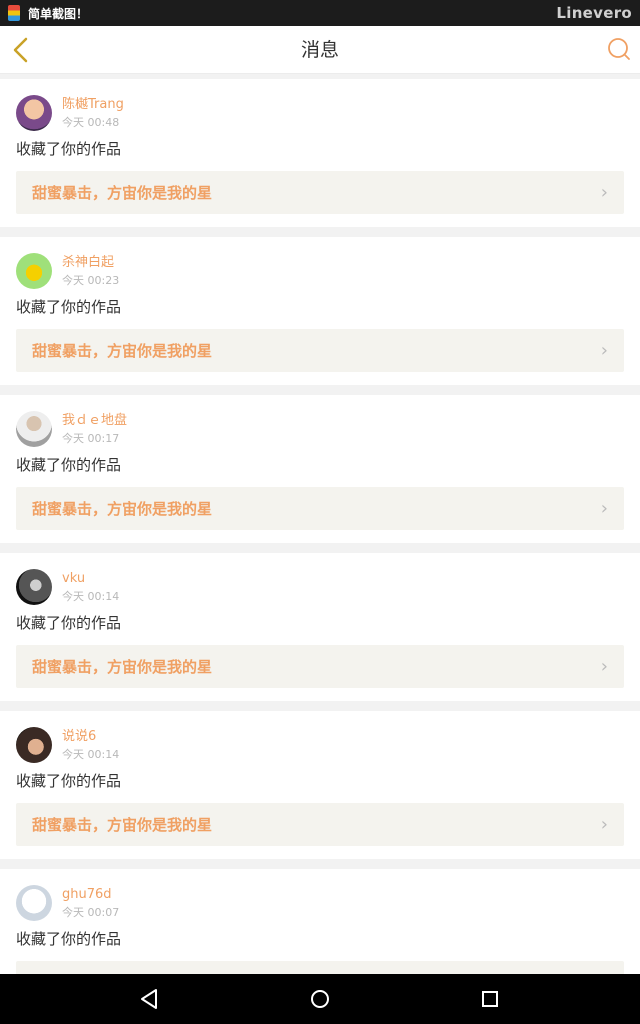 The width and height of the screenshot is (640, 1024). Describe the element at coordinates (91, 122) in the screenshot. I see `message-time: 今天 00:48` at that location.